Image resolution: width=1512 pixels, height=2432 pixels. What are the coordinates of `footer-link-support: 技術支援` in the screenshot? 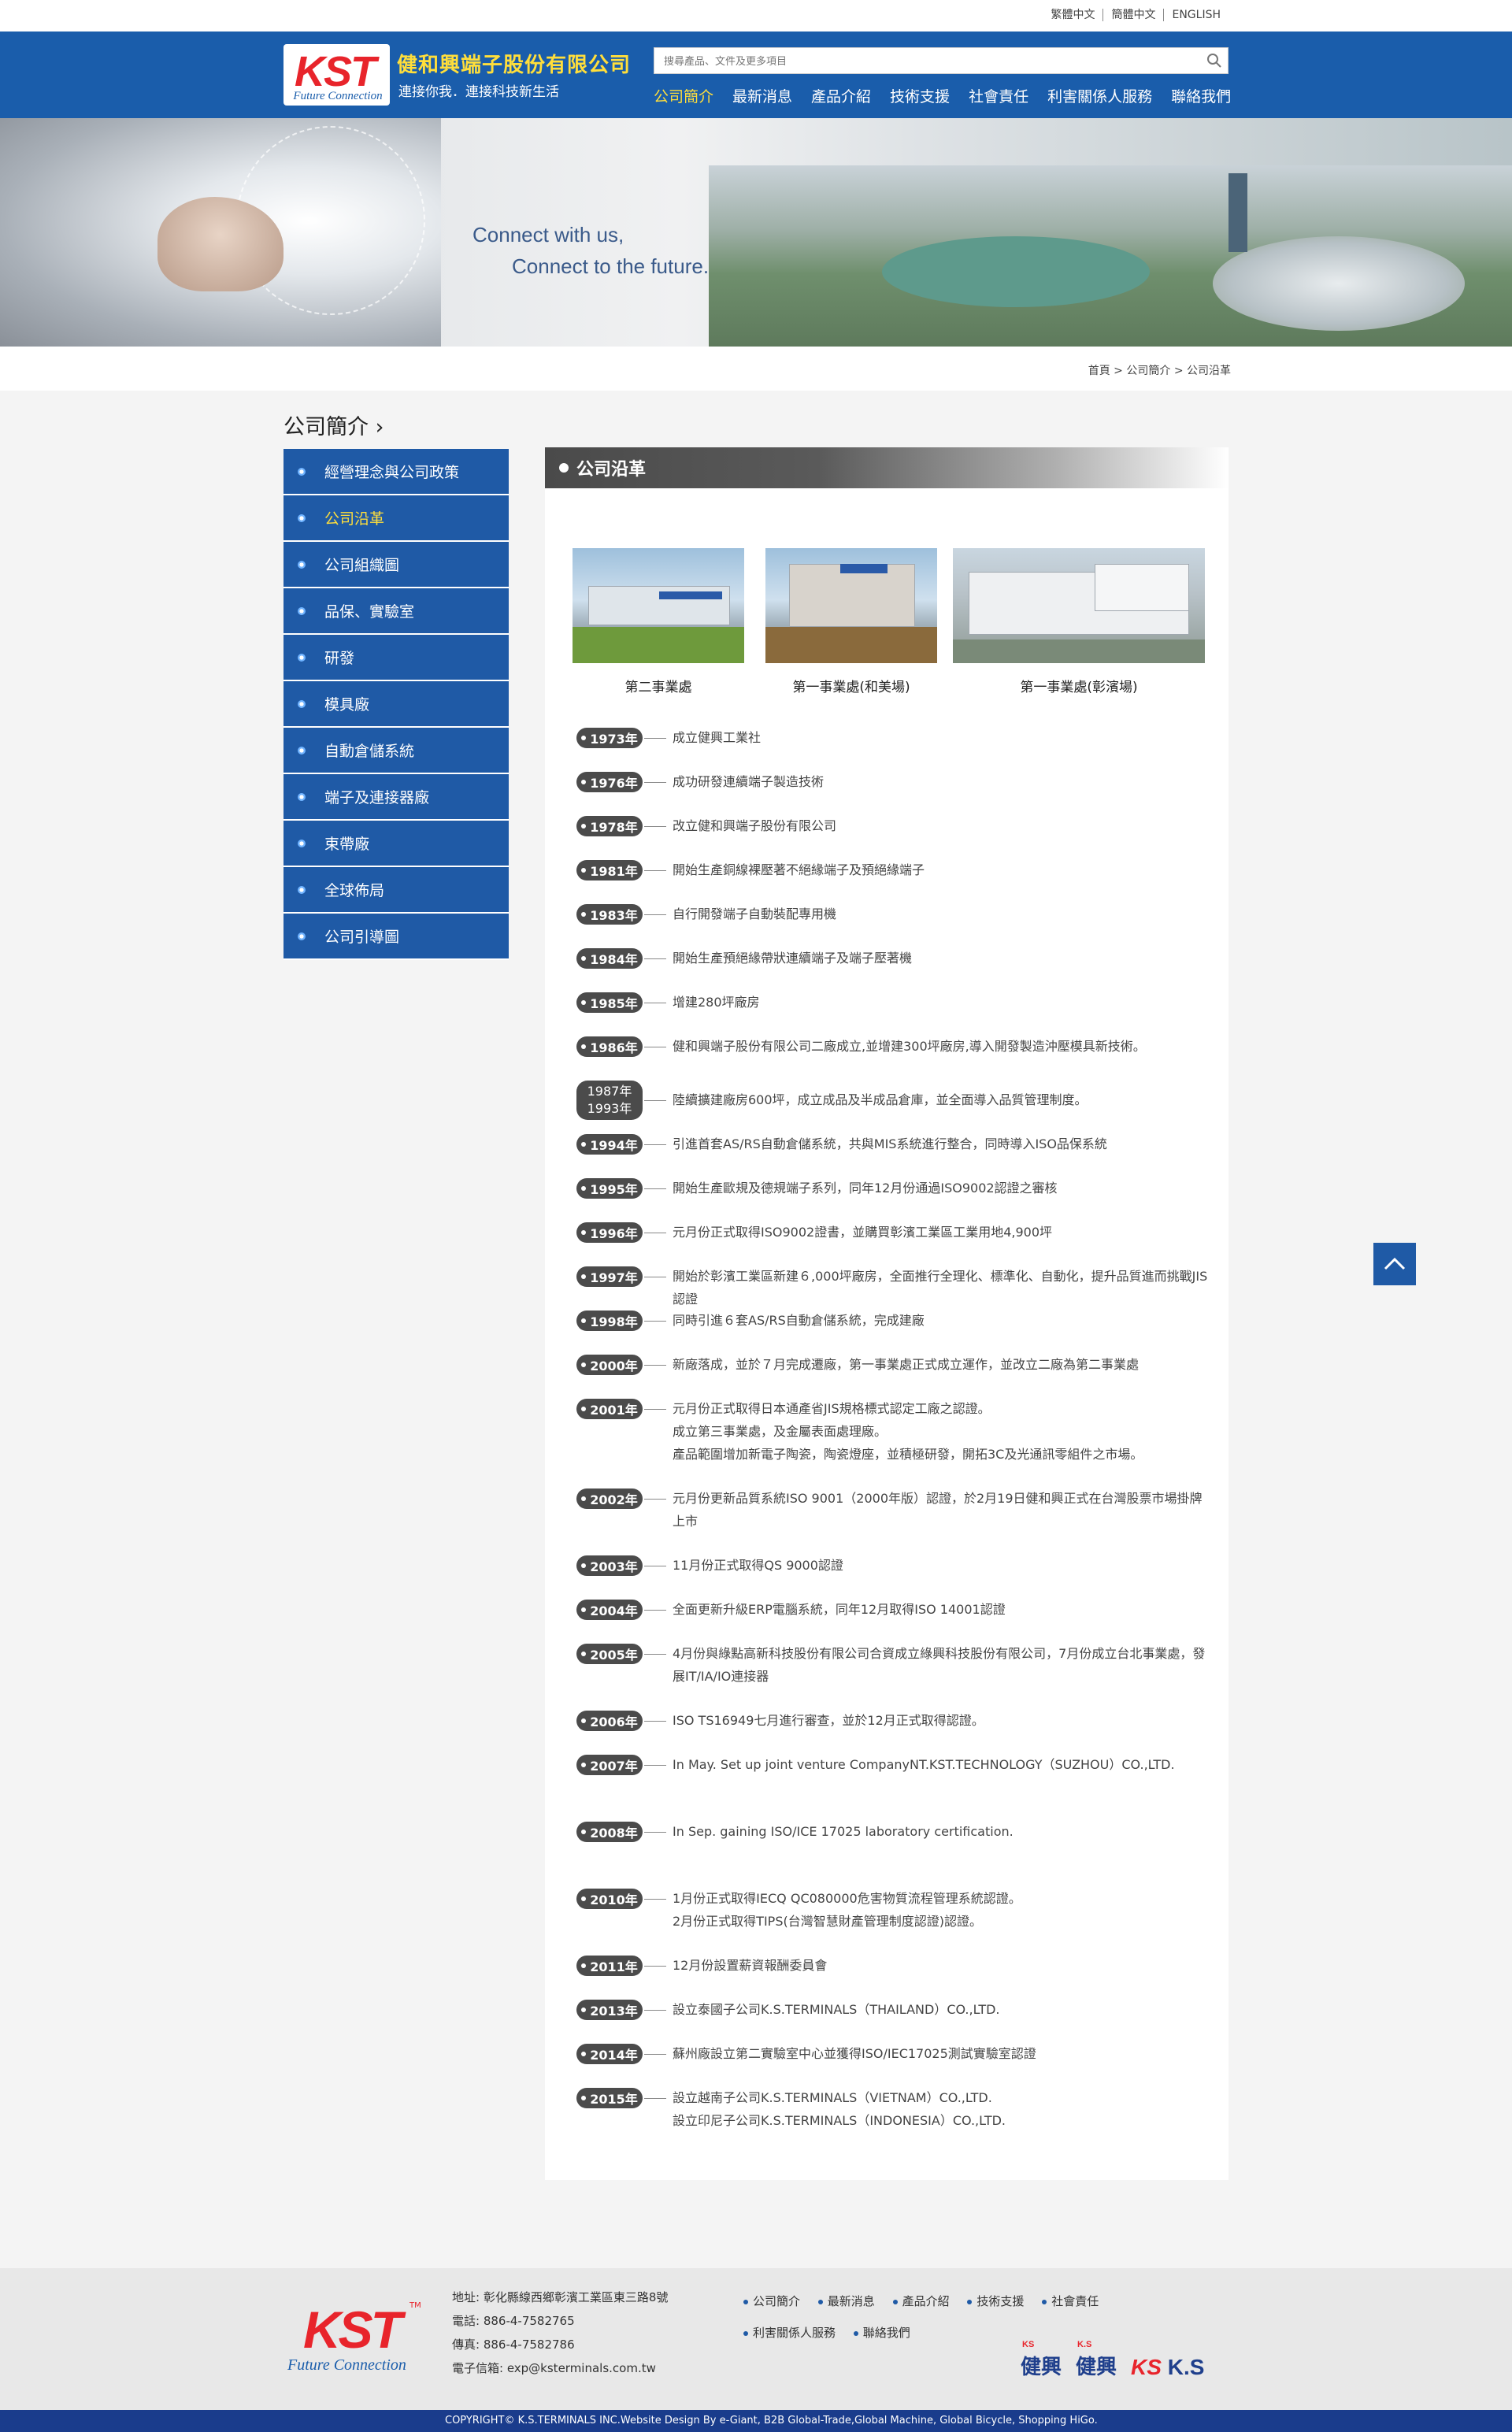 It's located at (995, 2301).